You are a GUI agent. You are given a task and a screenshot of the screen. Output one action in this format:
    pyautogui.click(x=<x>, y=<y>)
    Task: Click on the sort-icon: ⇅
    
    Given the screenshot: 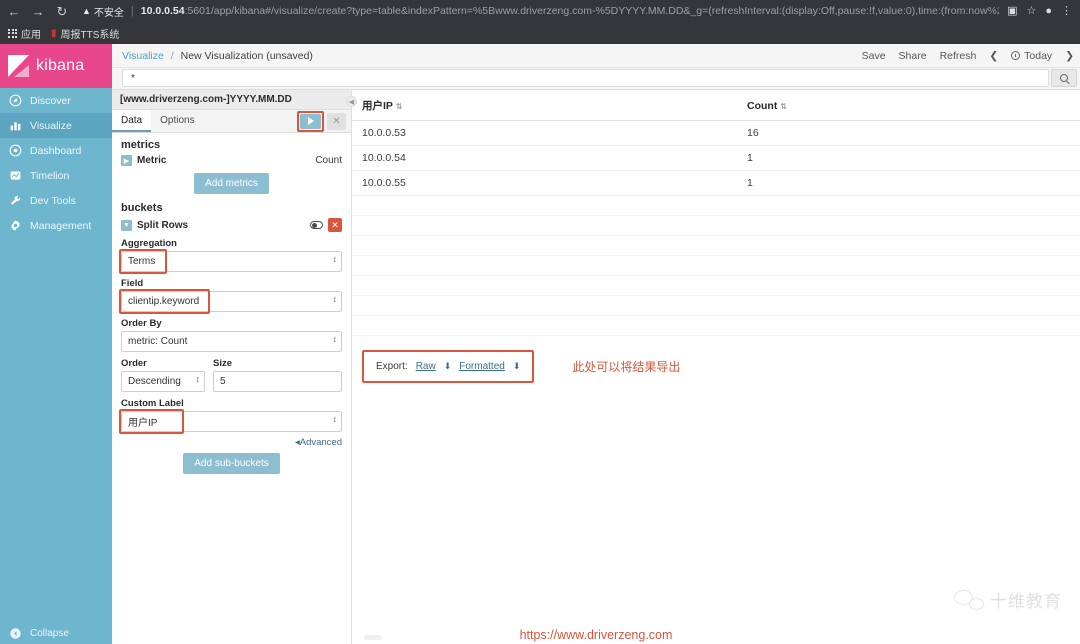 What is the action you would take?
    pyautogui.click(x=784, y=106)
    